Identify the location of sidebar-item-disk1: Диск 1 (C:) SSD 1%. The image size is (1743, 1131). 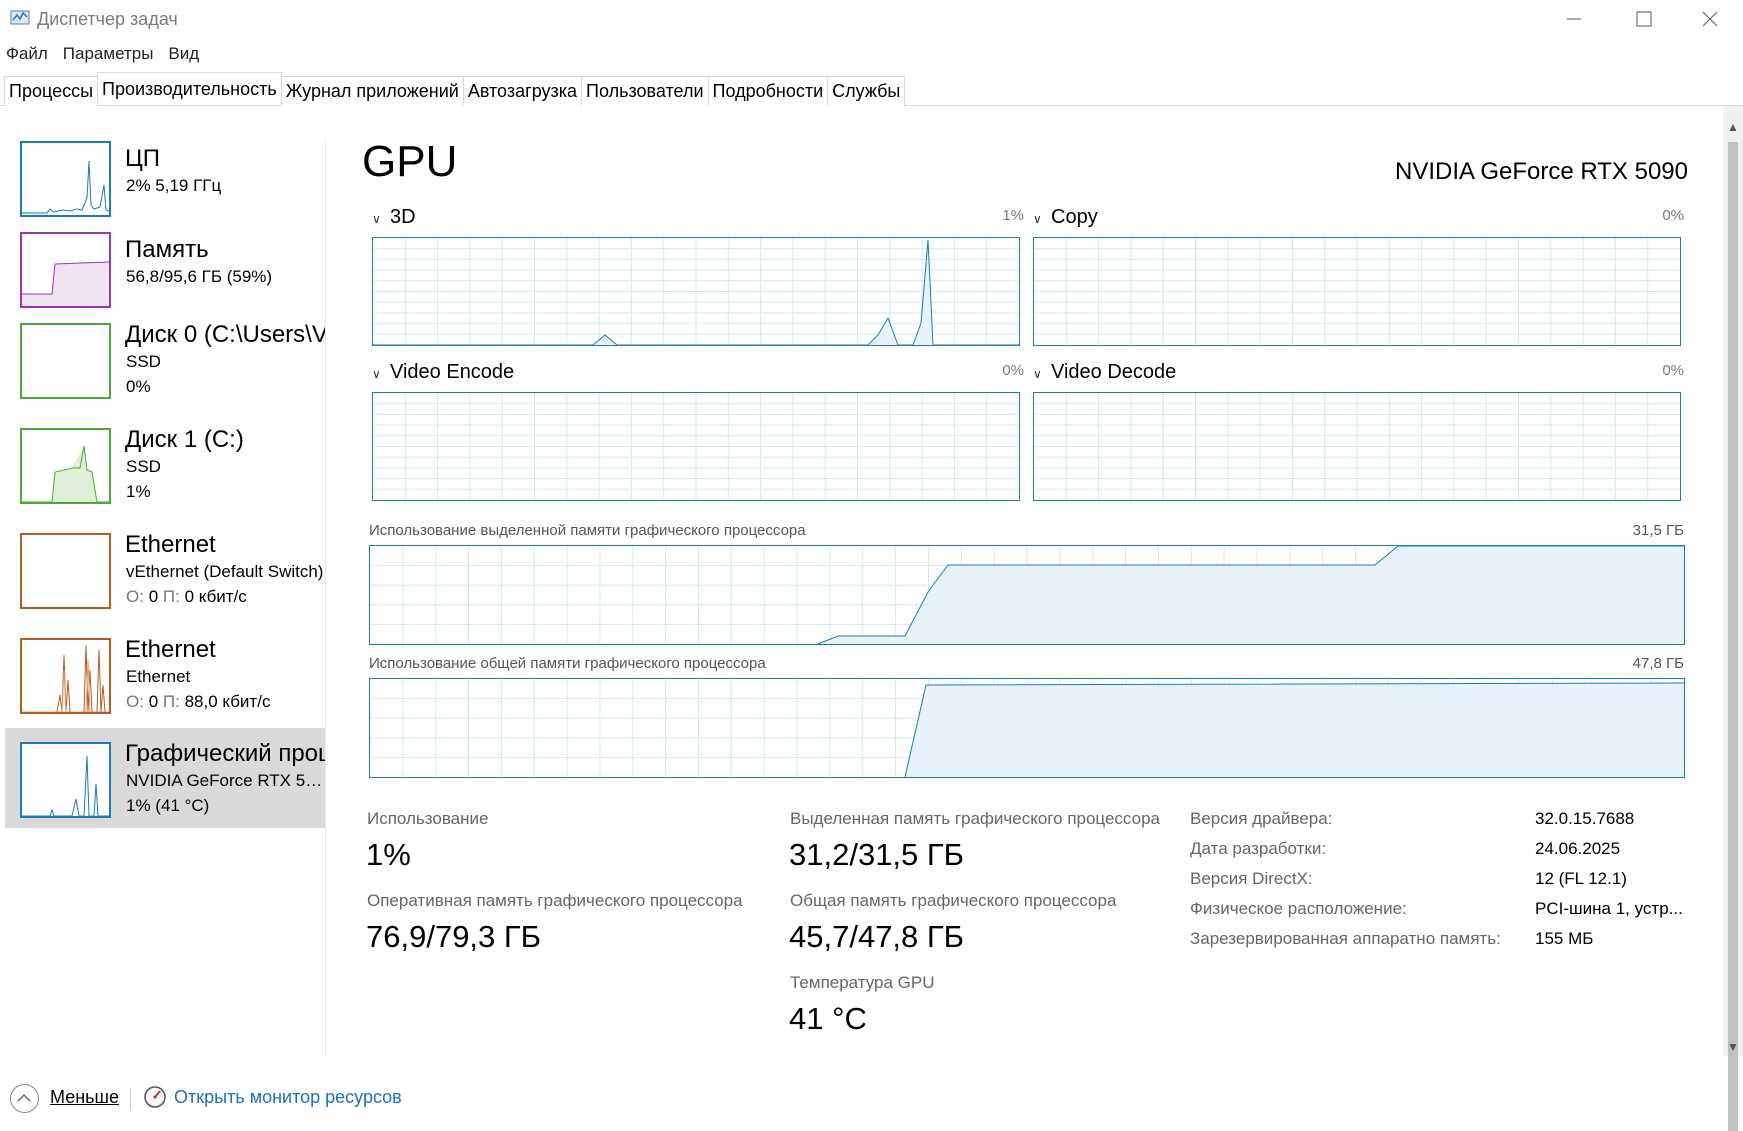
(165, 468).